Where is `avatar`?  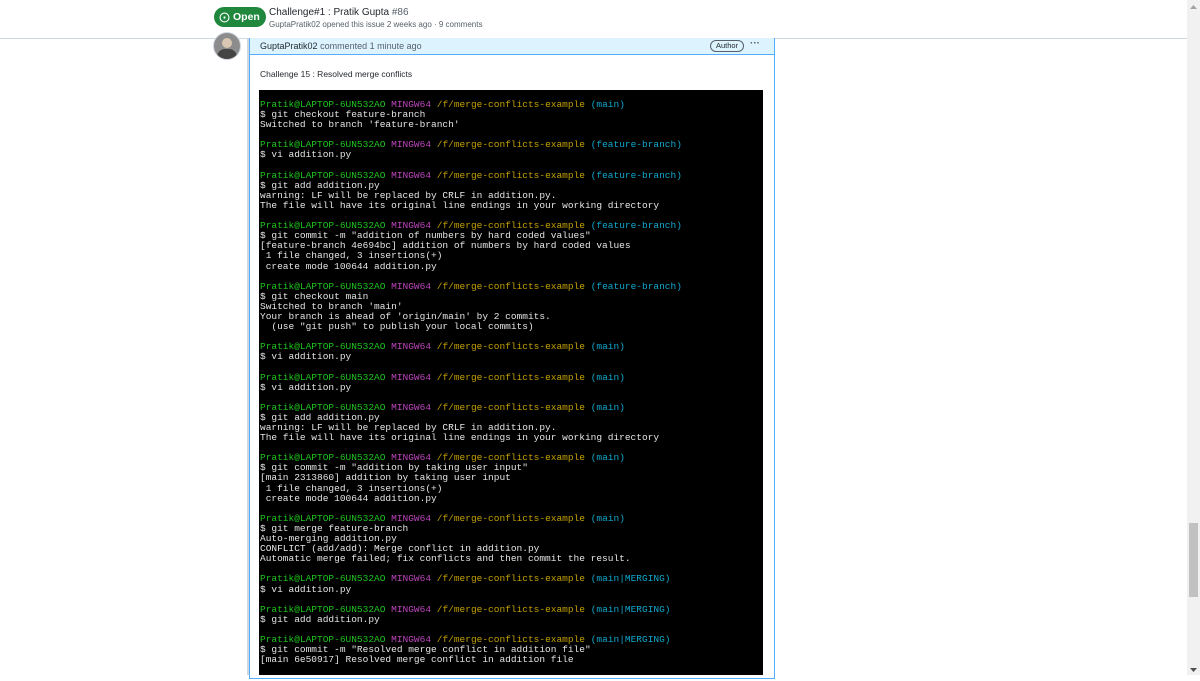 avatar is located at coordinates (227, 46).